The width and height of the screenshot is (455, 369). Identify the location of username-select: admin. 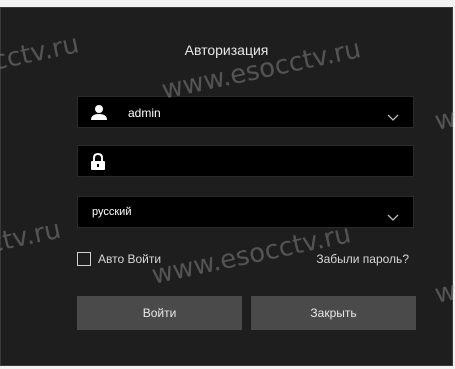
(245, 112).